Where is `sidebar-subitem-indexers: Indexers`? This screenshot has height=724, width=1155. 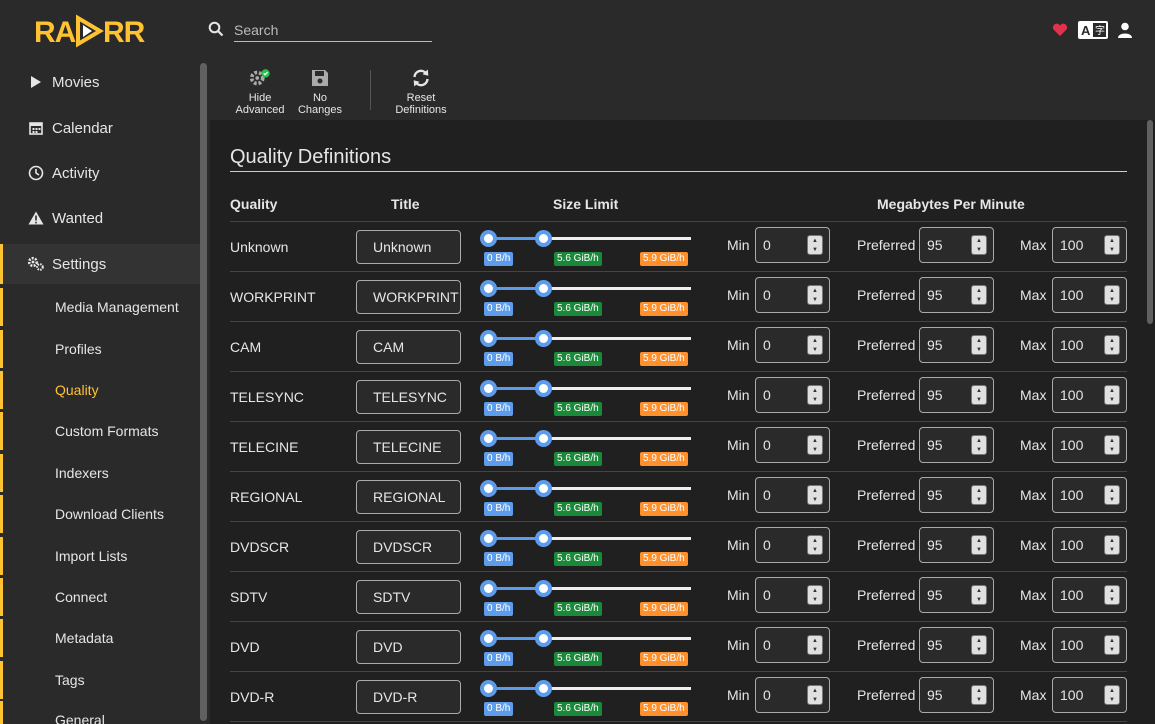
sidebar-subitem-indexers: Indexers is located at coordinates (100, 473).